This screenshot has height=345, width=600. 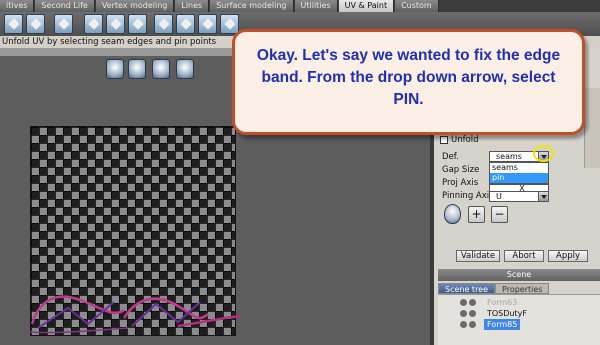 I want to click on project-tool-icon, so click(x=185, y=24).